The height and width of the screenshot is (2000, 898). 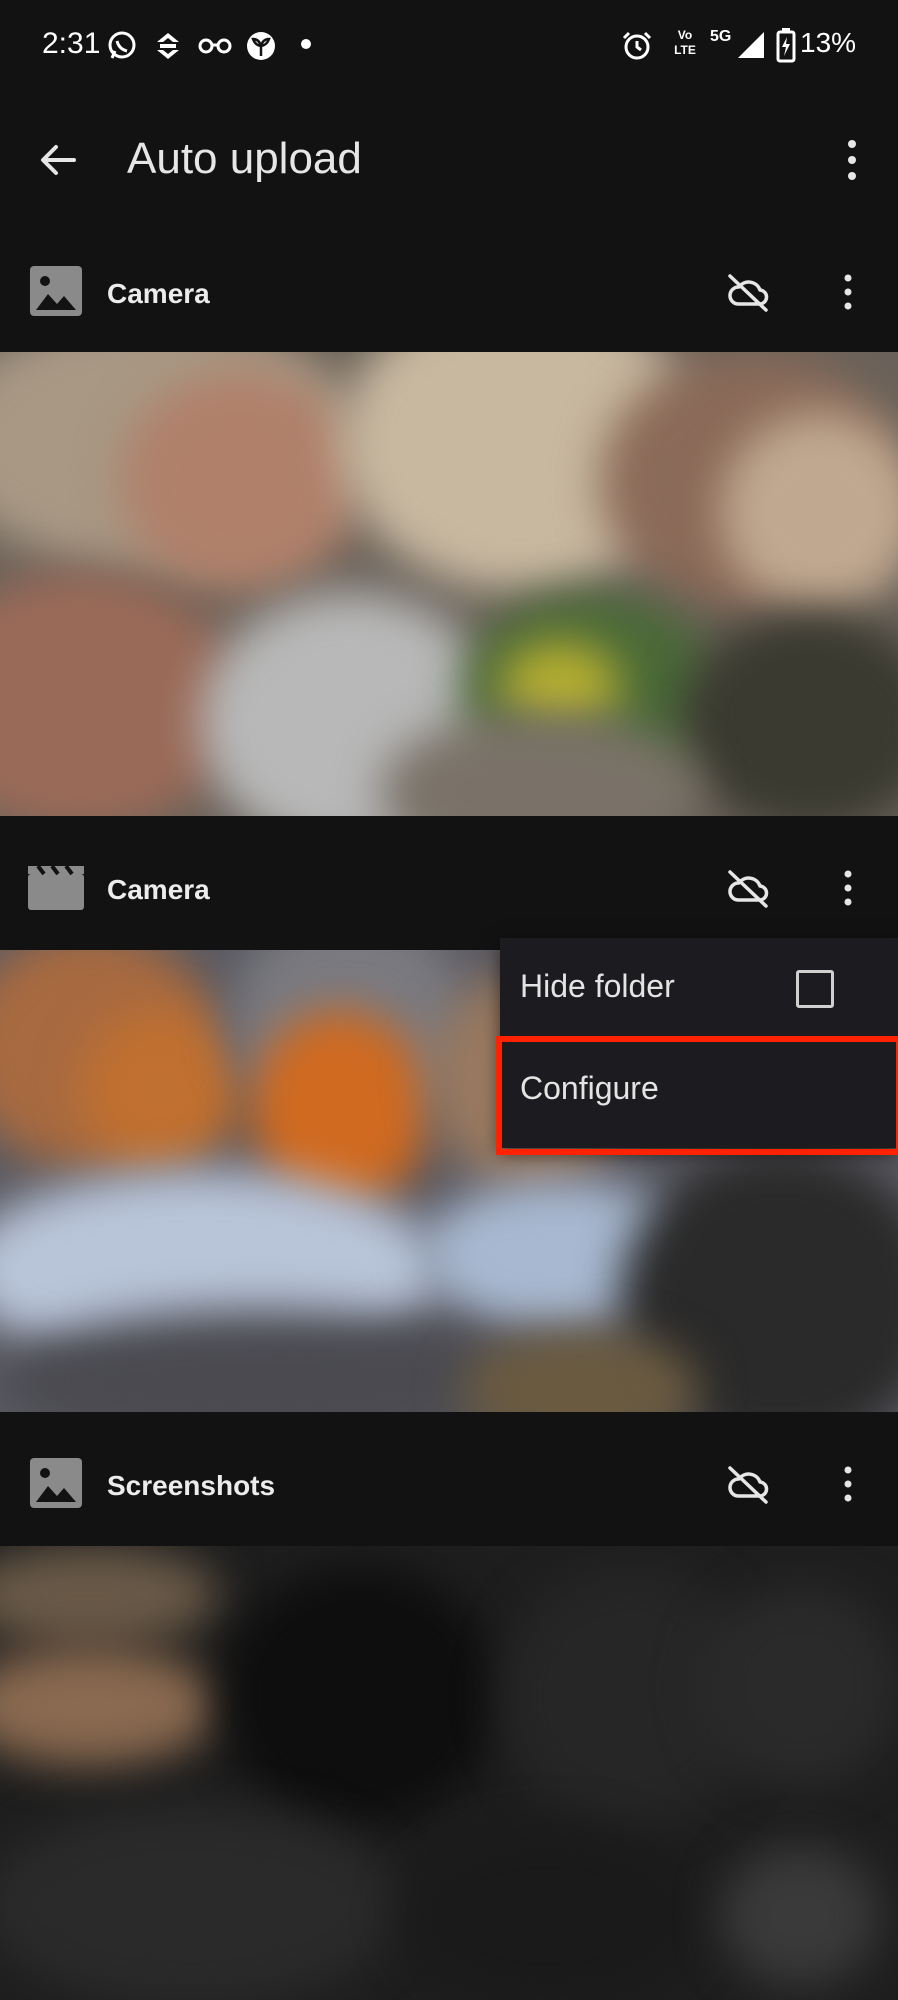 What do you see at coordinates (815, 989) in the screenshot?
I see `hide-folder-checkbox` at bounding box center [815, 989].